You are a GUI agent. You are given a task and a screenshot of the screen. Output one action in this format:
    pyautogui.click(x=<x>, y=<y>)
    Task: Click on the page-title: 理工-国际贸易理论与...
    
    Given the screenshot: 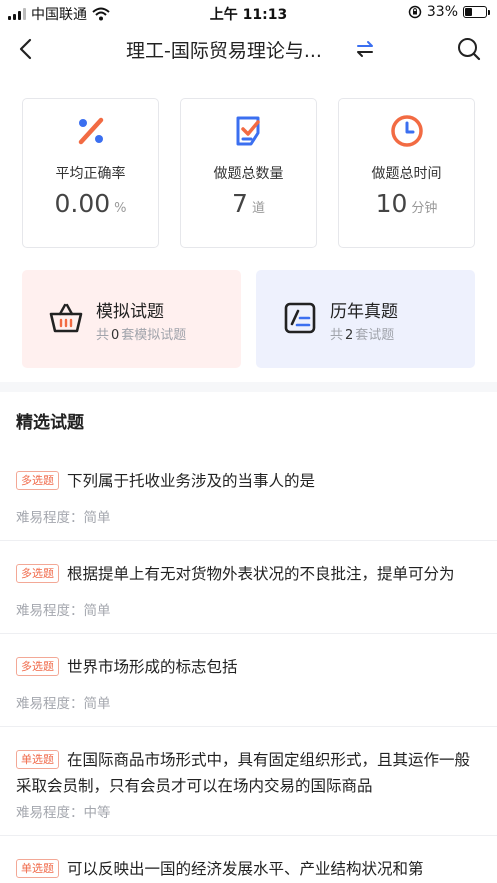 What is the action you would take?
    pyautogui.click(x=224, y=51)
    